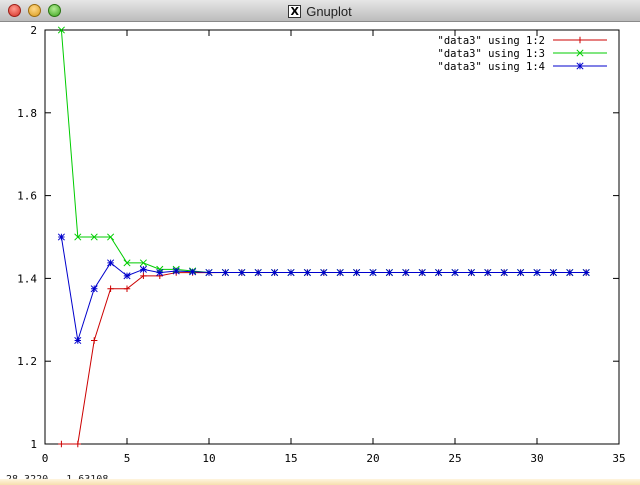 This screenshot has width=640, height=485. What do you see at coordinates (536, 458) in the screenshot?
I see `x-tick-label: 30` at bounding box center [536, 458].